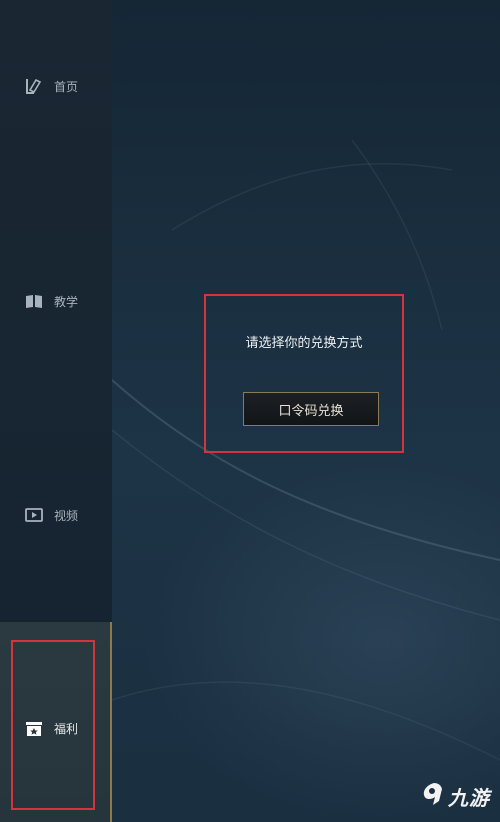  I want to click on sidebar-item-label: 教学, so click(66, 301).